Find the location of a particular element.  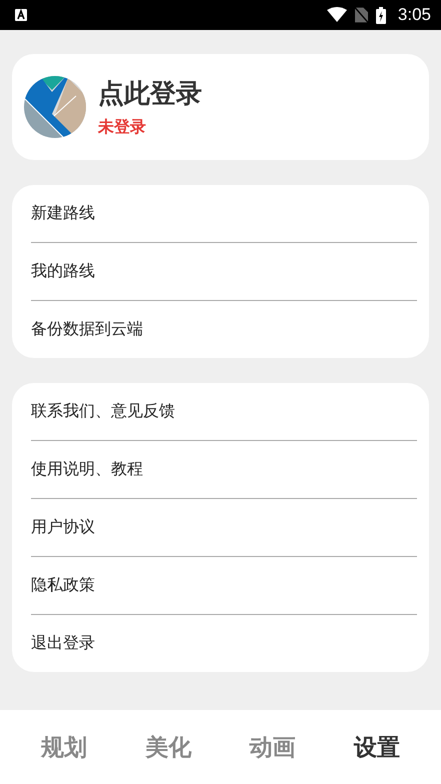

menu-item: 用户协议 is located at coordinates (224, 527).